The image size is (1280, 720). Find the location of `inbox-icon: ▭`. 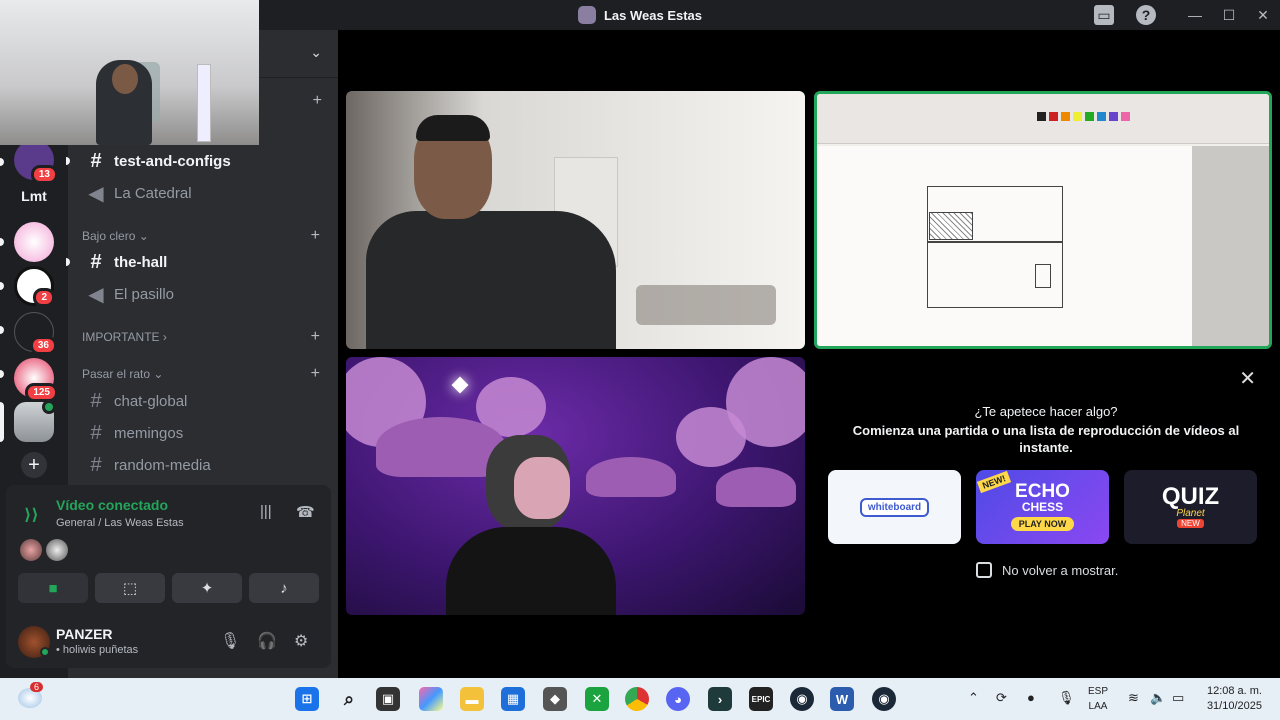

inbox-icon: ▭ is located at coordinates (1104, 15).